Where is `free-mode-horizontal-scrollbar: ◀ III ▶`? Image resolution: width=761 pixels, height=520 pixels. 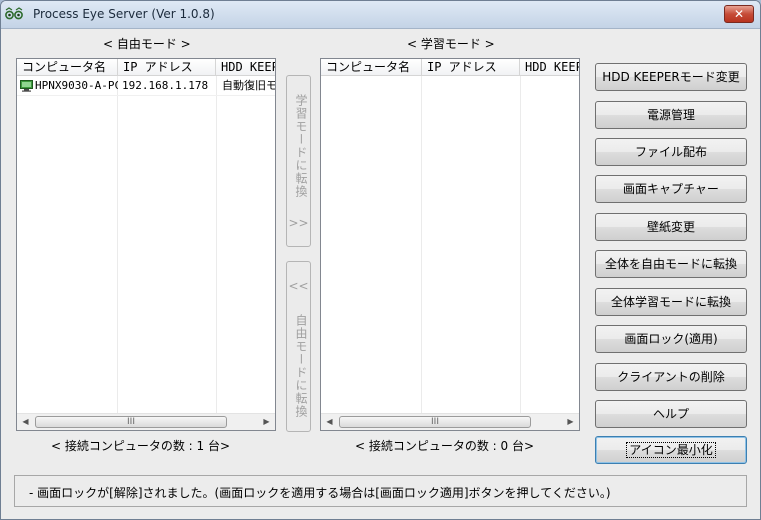 free-mode-horizontal-scrollbar: ◀ III ▶ is located at coordinates (146, 421).